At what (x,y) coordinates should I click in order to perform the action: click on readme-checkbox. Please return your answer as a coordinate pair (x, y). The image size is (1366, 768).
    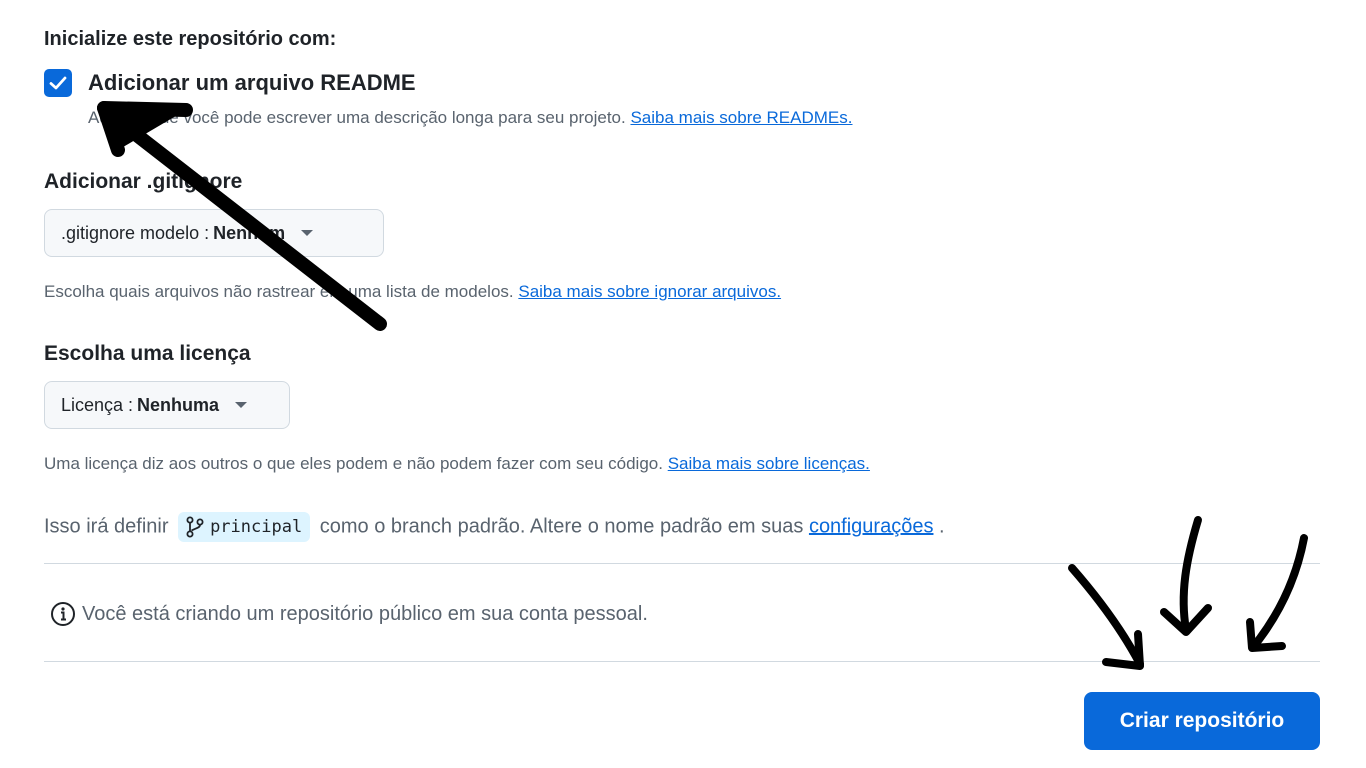
    Looking at the image, I should click on (58, 83).